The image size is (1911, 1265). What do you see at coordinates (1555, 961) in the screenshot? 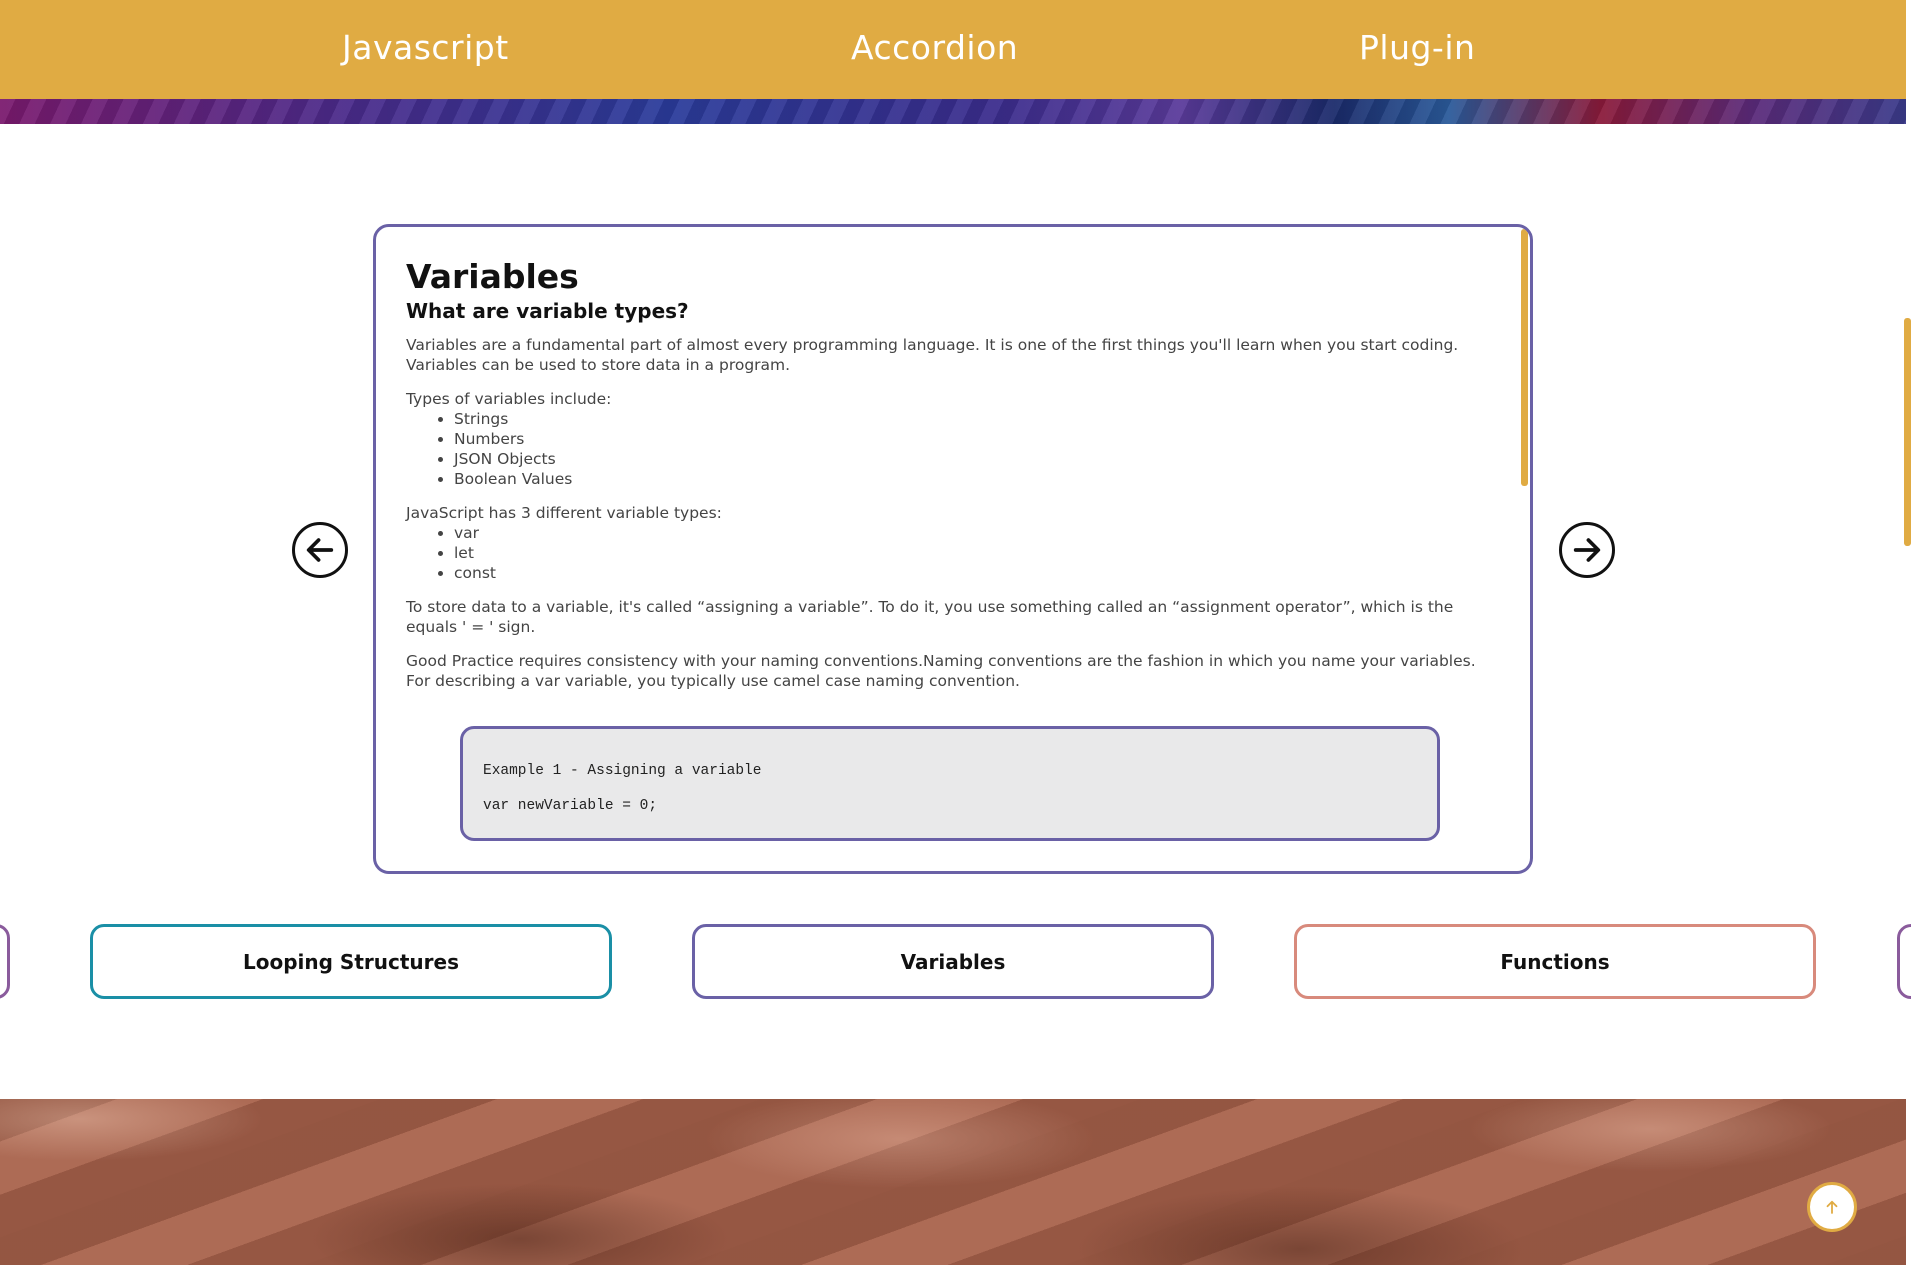
I see `tab-functions: Functions` at bounding box center [1555, 961].